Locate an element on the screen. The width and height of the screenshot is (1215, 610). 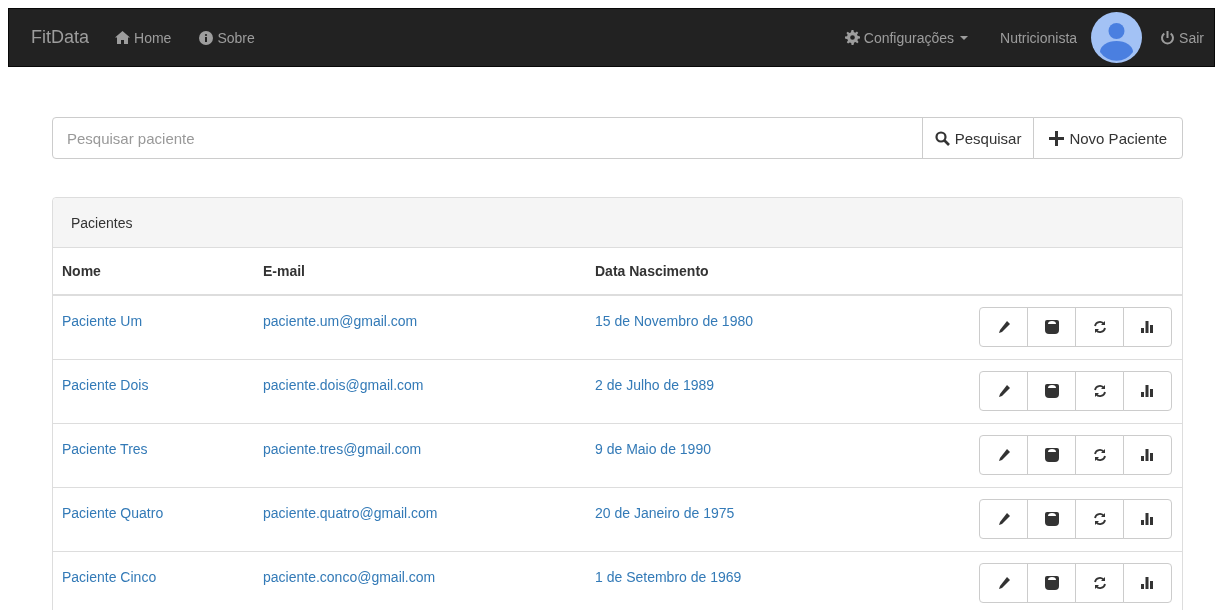
search-icon is located at coordinates (942, 138).